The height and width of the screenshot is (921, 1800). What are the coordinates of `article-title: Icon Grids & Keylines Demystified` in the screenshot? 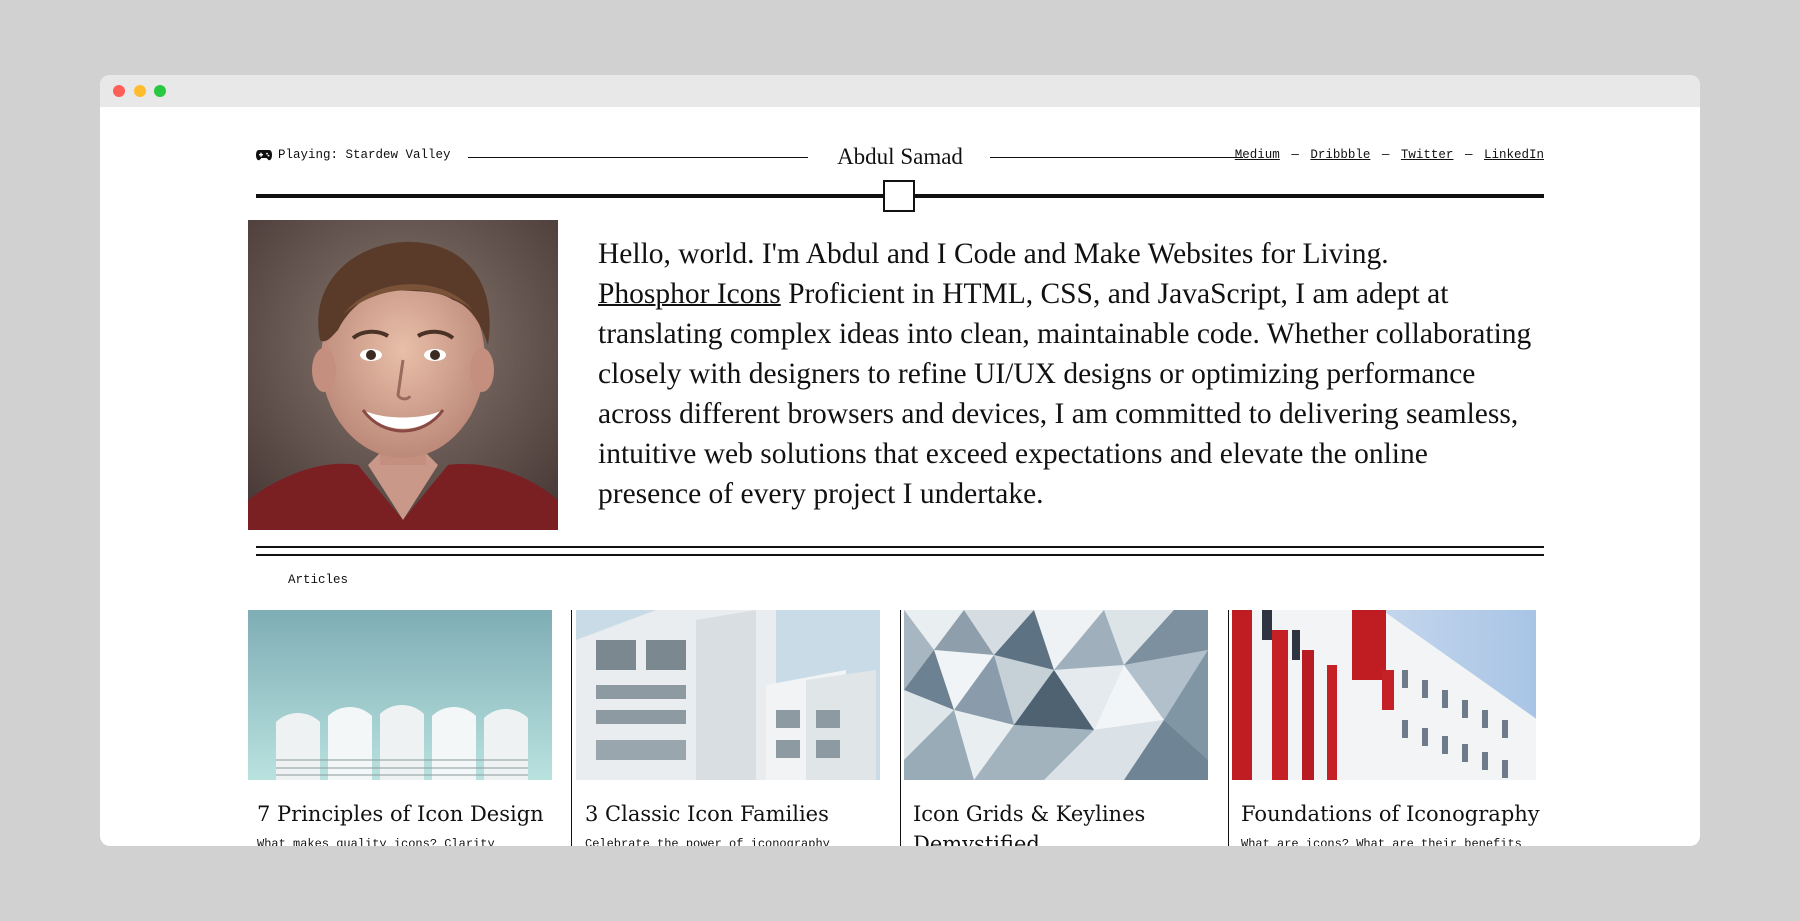 It's located at (1063, 822).